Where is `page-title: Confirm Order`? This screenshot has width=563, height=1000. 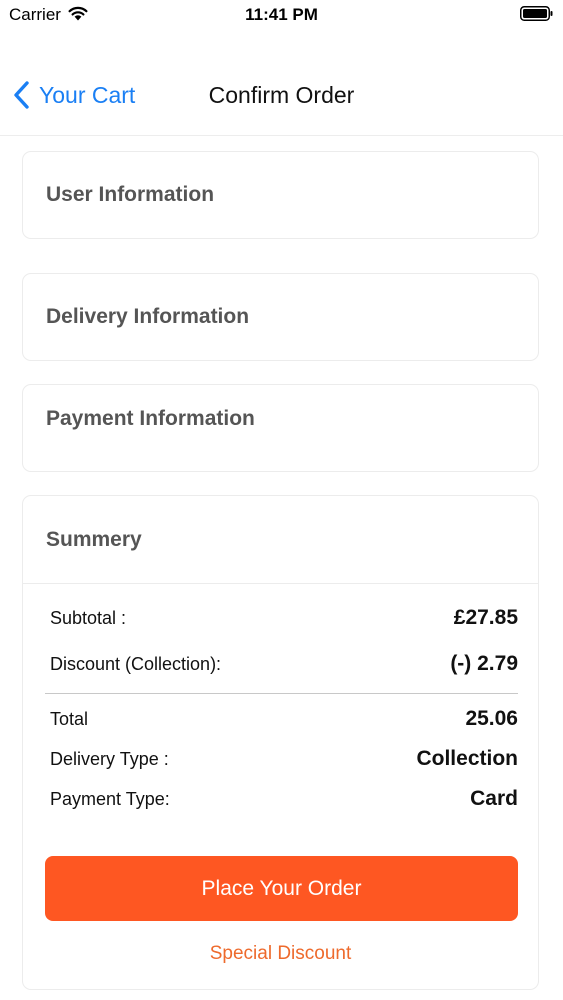 page-title: Confirm Order is located at coordinates (281, 95).